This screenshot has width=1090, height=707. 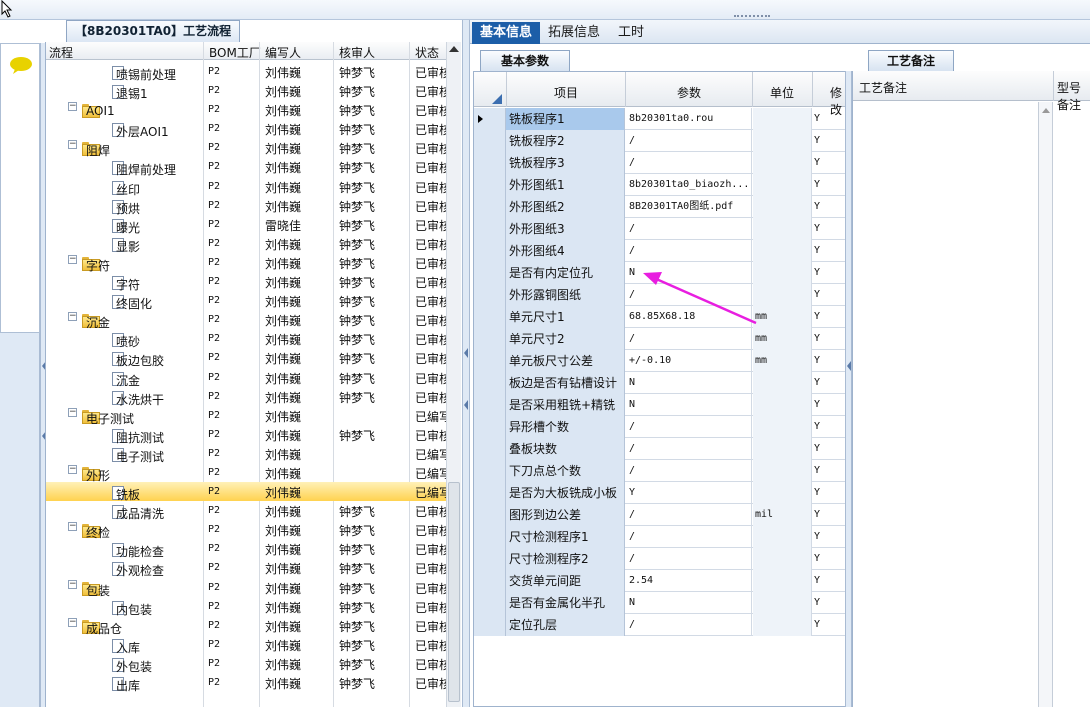 What do you see at coordinates (246, 301) in the screenshot?
I see `tree-row: 终固化 P2 刘伟巍 钟梦飞 已审核` at bounding box center [246, 301].